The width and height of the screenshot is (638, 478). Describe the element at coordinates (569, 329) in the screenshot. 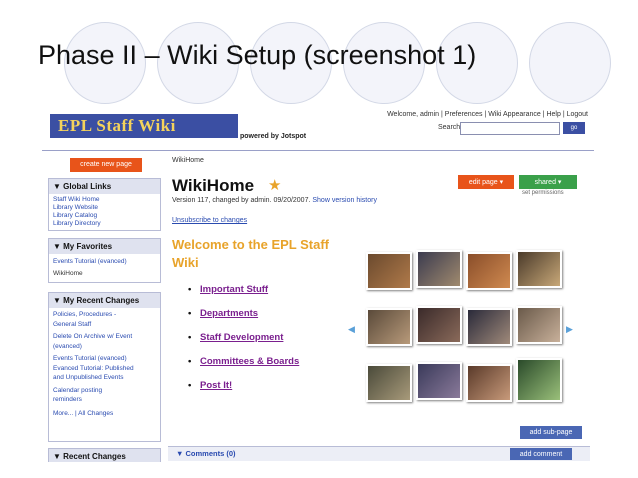

I see `right-arrow-icon: ▶` at that location.